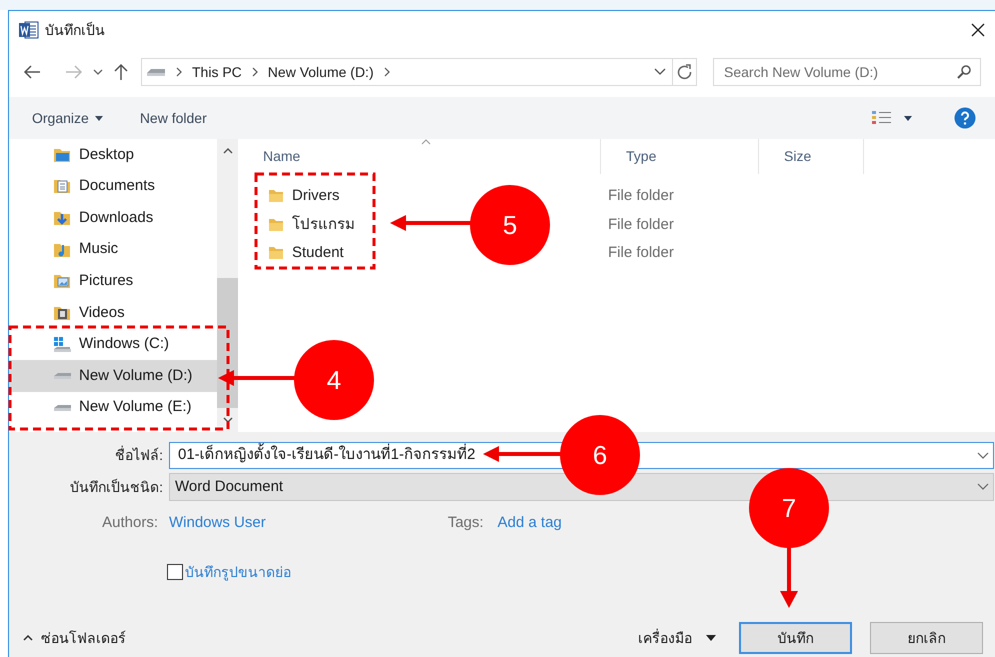  Describe the element at coordinates (29, 30) in the screenshot. I see `word-app-icon` at that location.